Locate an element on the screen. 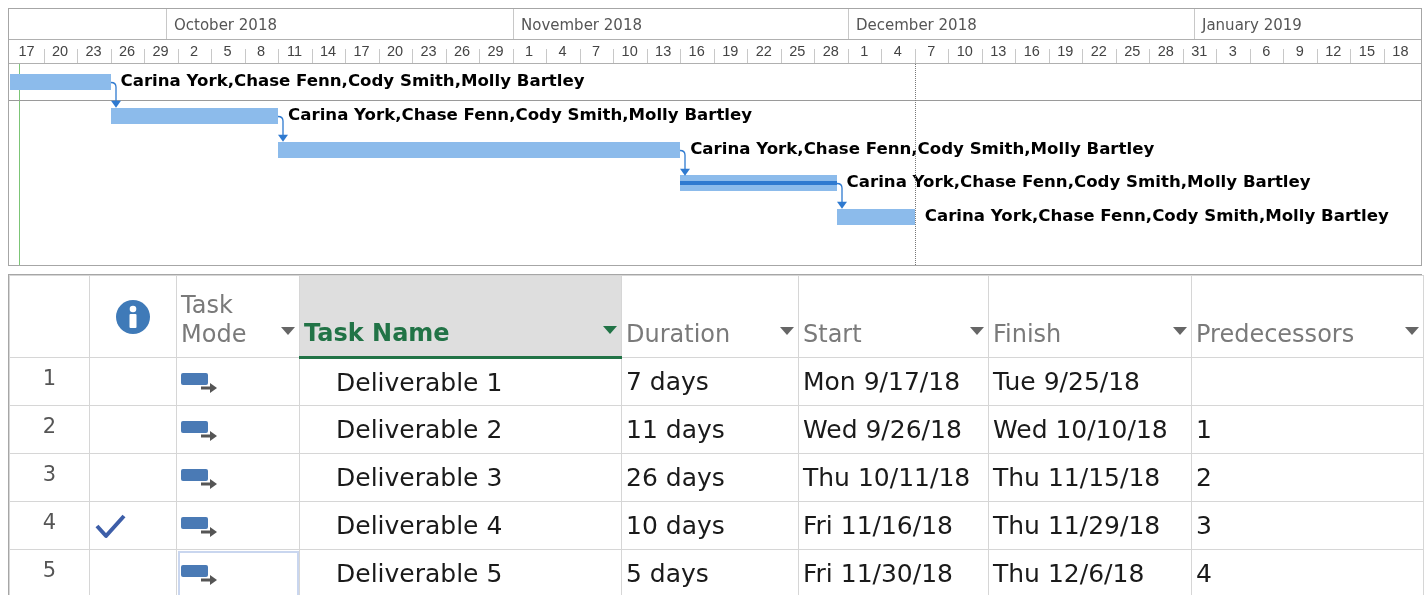 Image resolution: width=1426 pixels, height=595 pixels. duration: 10 days is located at coordinates (675, 525).